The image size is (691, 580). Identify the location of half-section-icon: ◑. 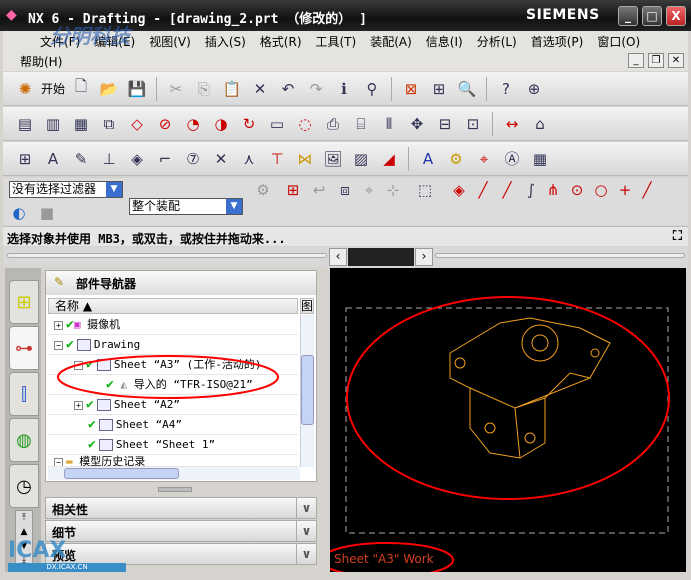
(221, 124).